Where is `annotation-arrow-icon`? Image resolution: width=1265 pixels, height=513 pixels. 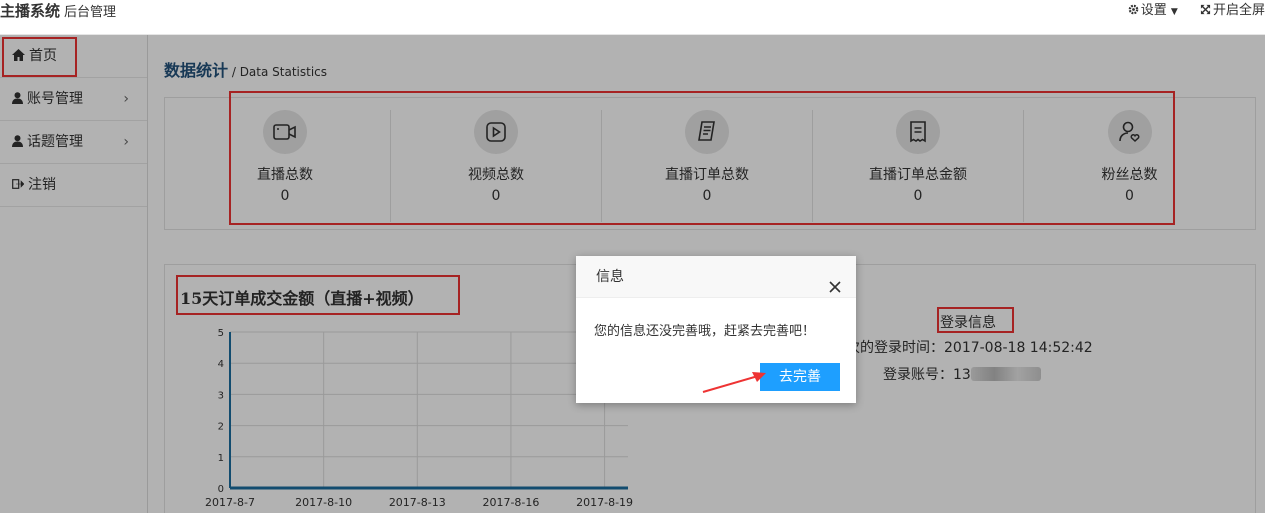
annotation-arrow-icon is located at coordinates (734, 382).